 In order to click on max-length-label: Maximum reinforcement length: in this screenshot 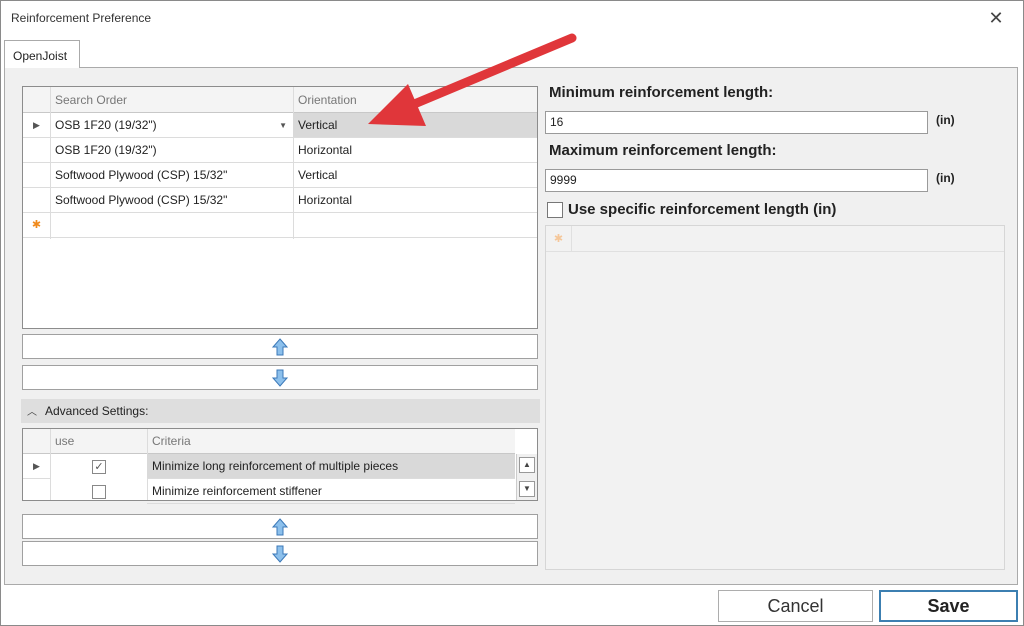, I will do `click(663, 150)`.